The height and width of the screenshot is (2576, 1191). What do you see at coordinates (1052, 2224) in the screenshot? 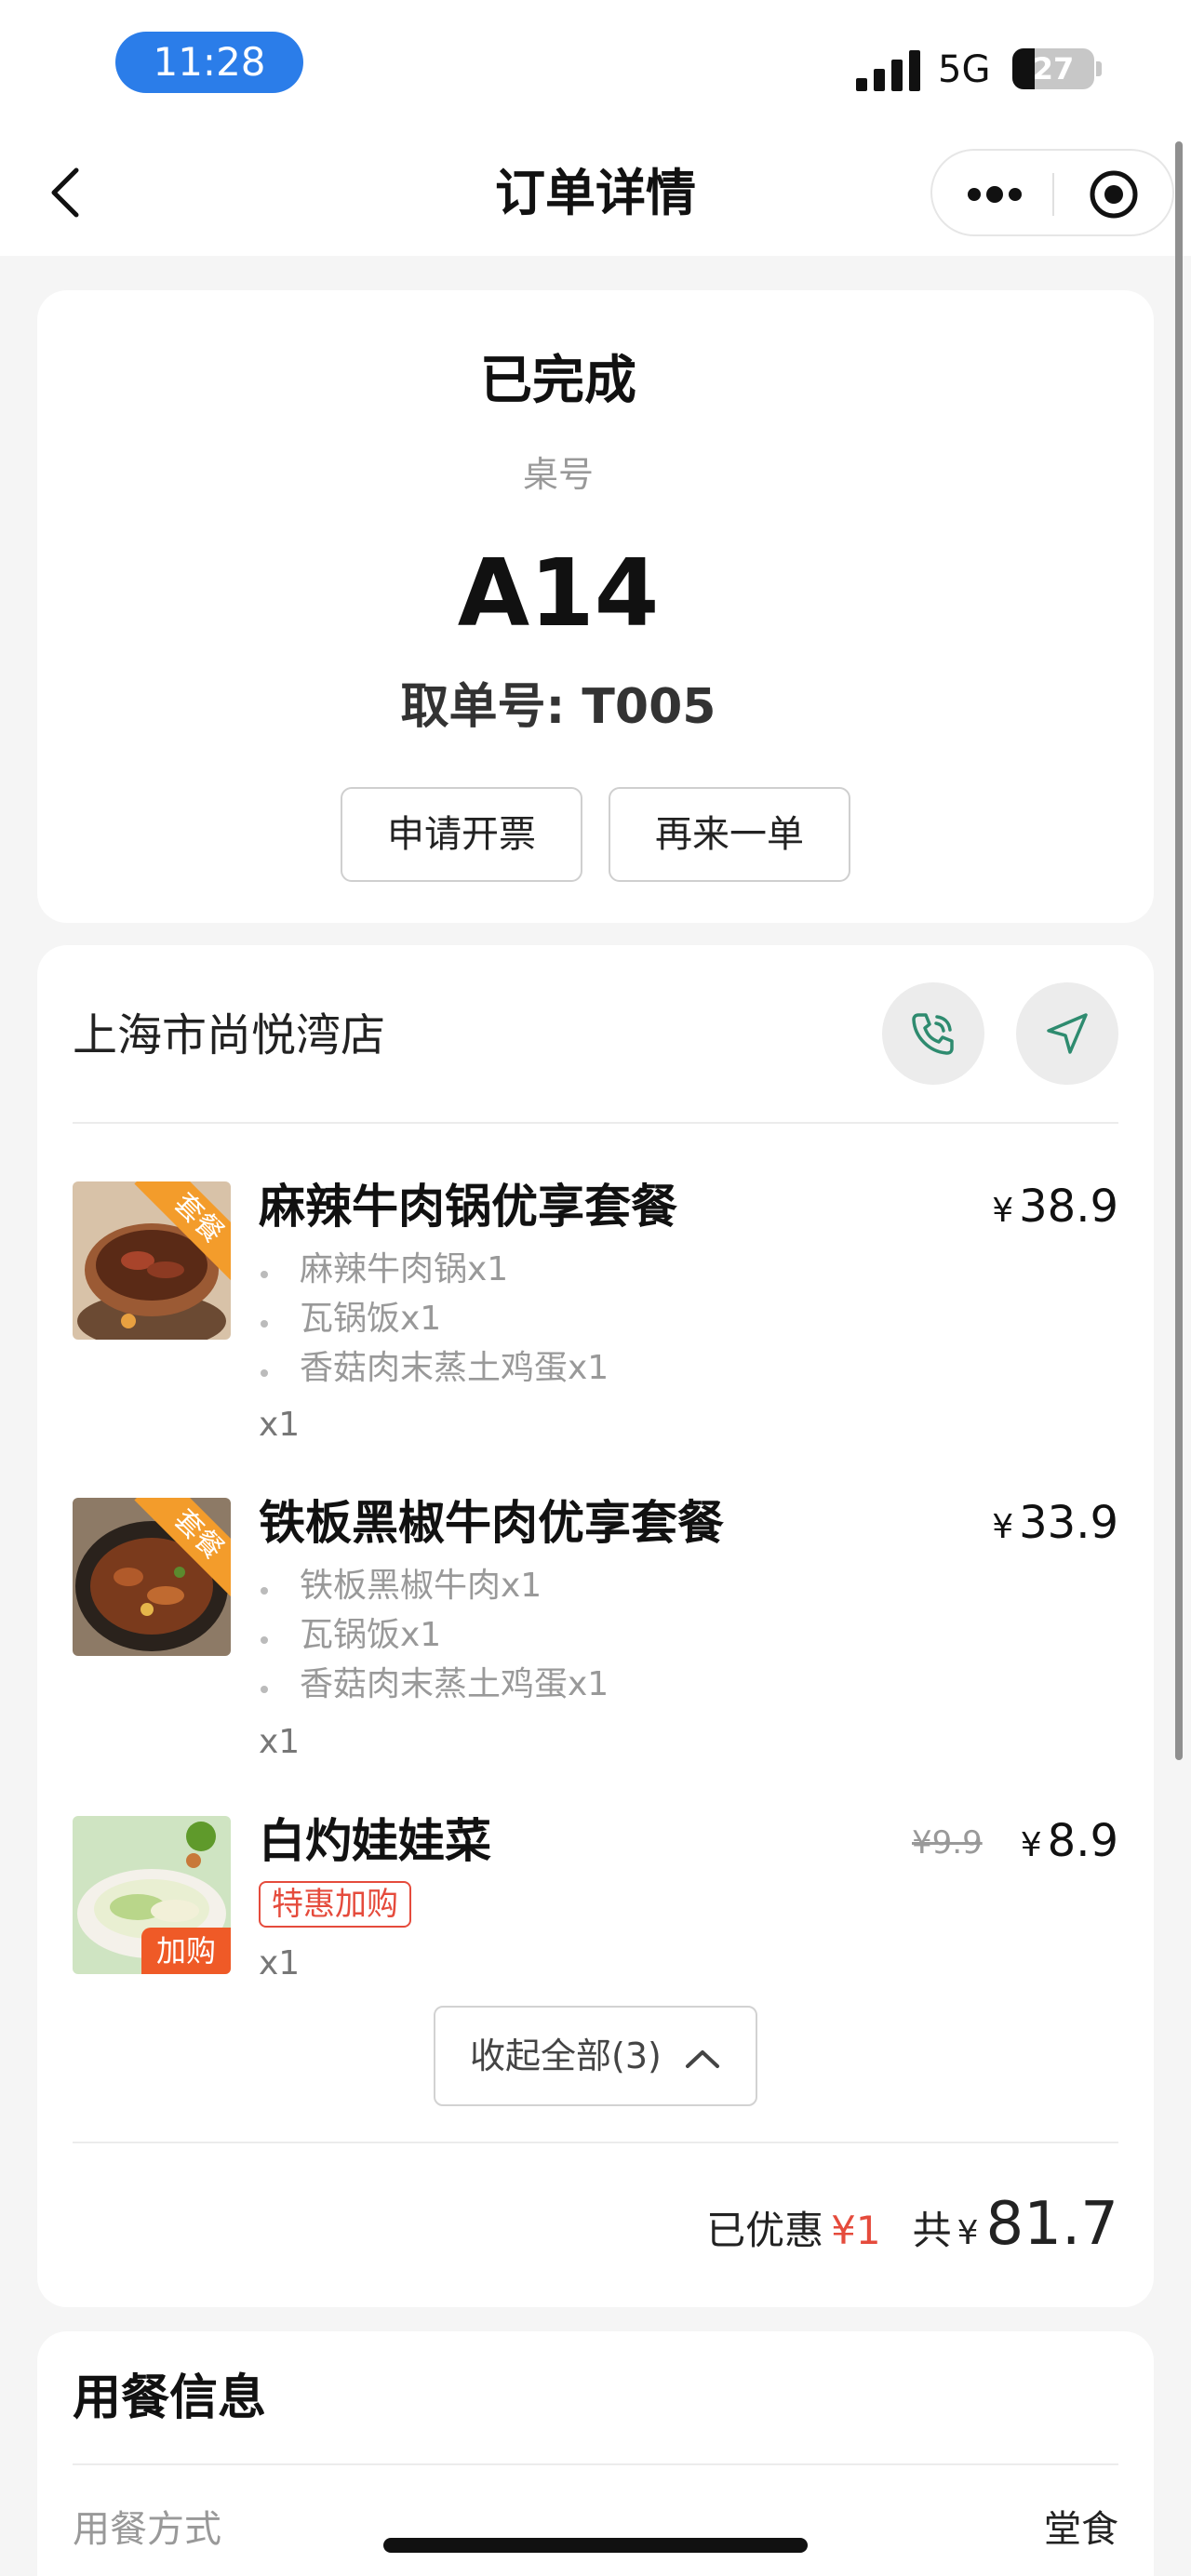
I see `total-amount: 81.7` at bounding box center [1052, 2224].